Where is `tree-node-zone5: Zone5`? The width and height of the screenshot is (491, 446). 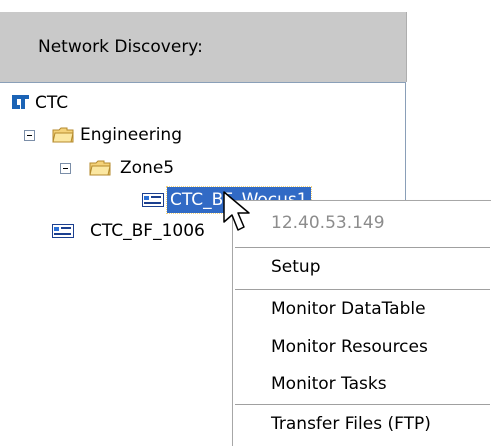
tree-node-zone5: Zone5 is located at coordinates (140, 168).